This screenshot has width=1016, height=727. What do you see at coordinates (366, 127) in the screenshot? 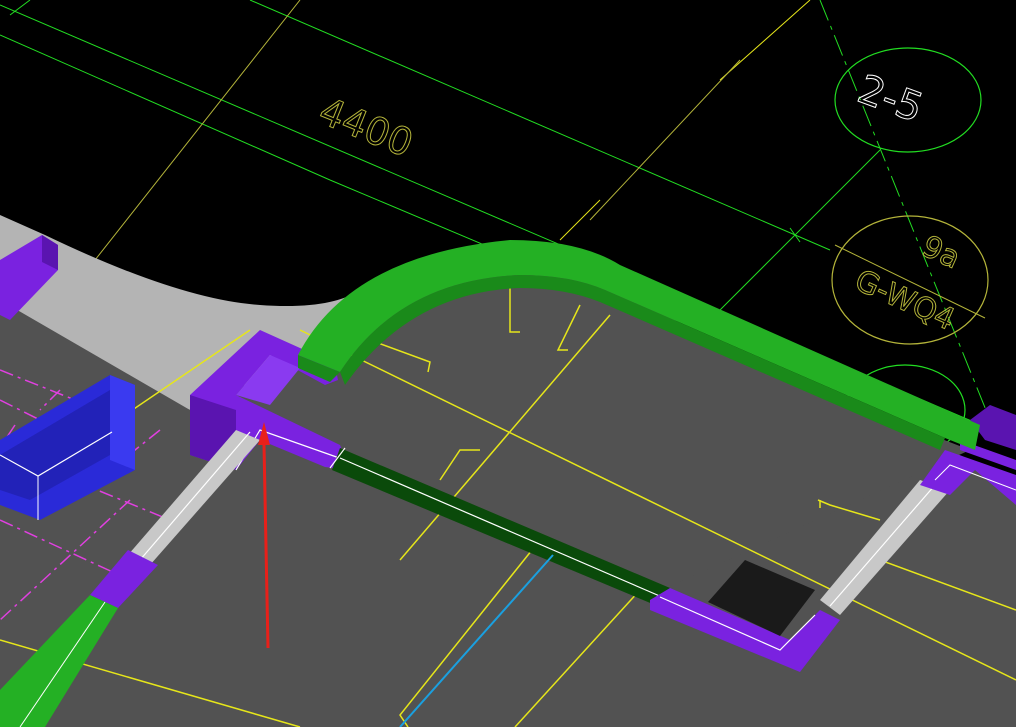
I see `dimension-label: 4400` at bounding box center [366, 127].